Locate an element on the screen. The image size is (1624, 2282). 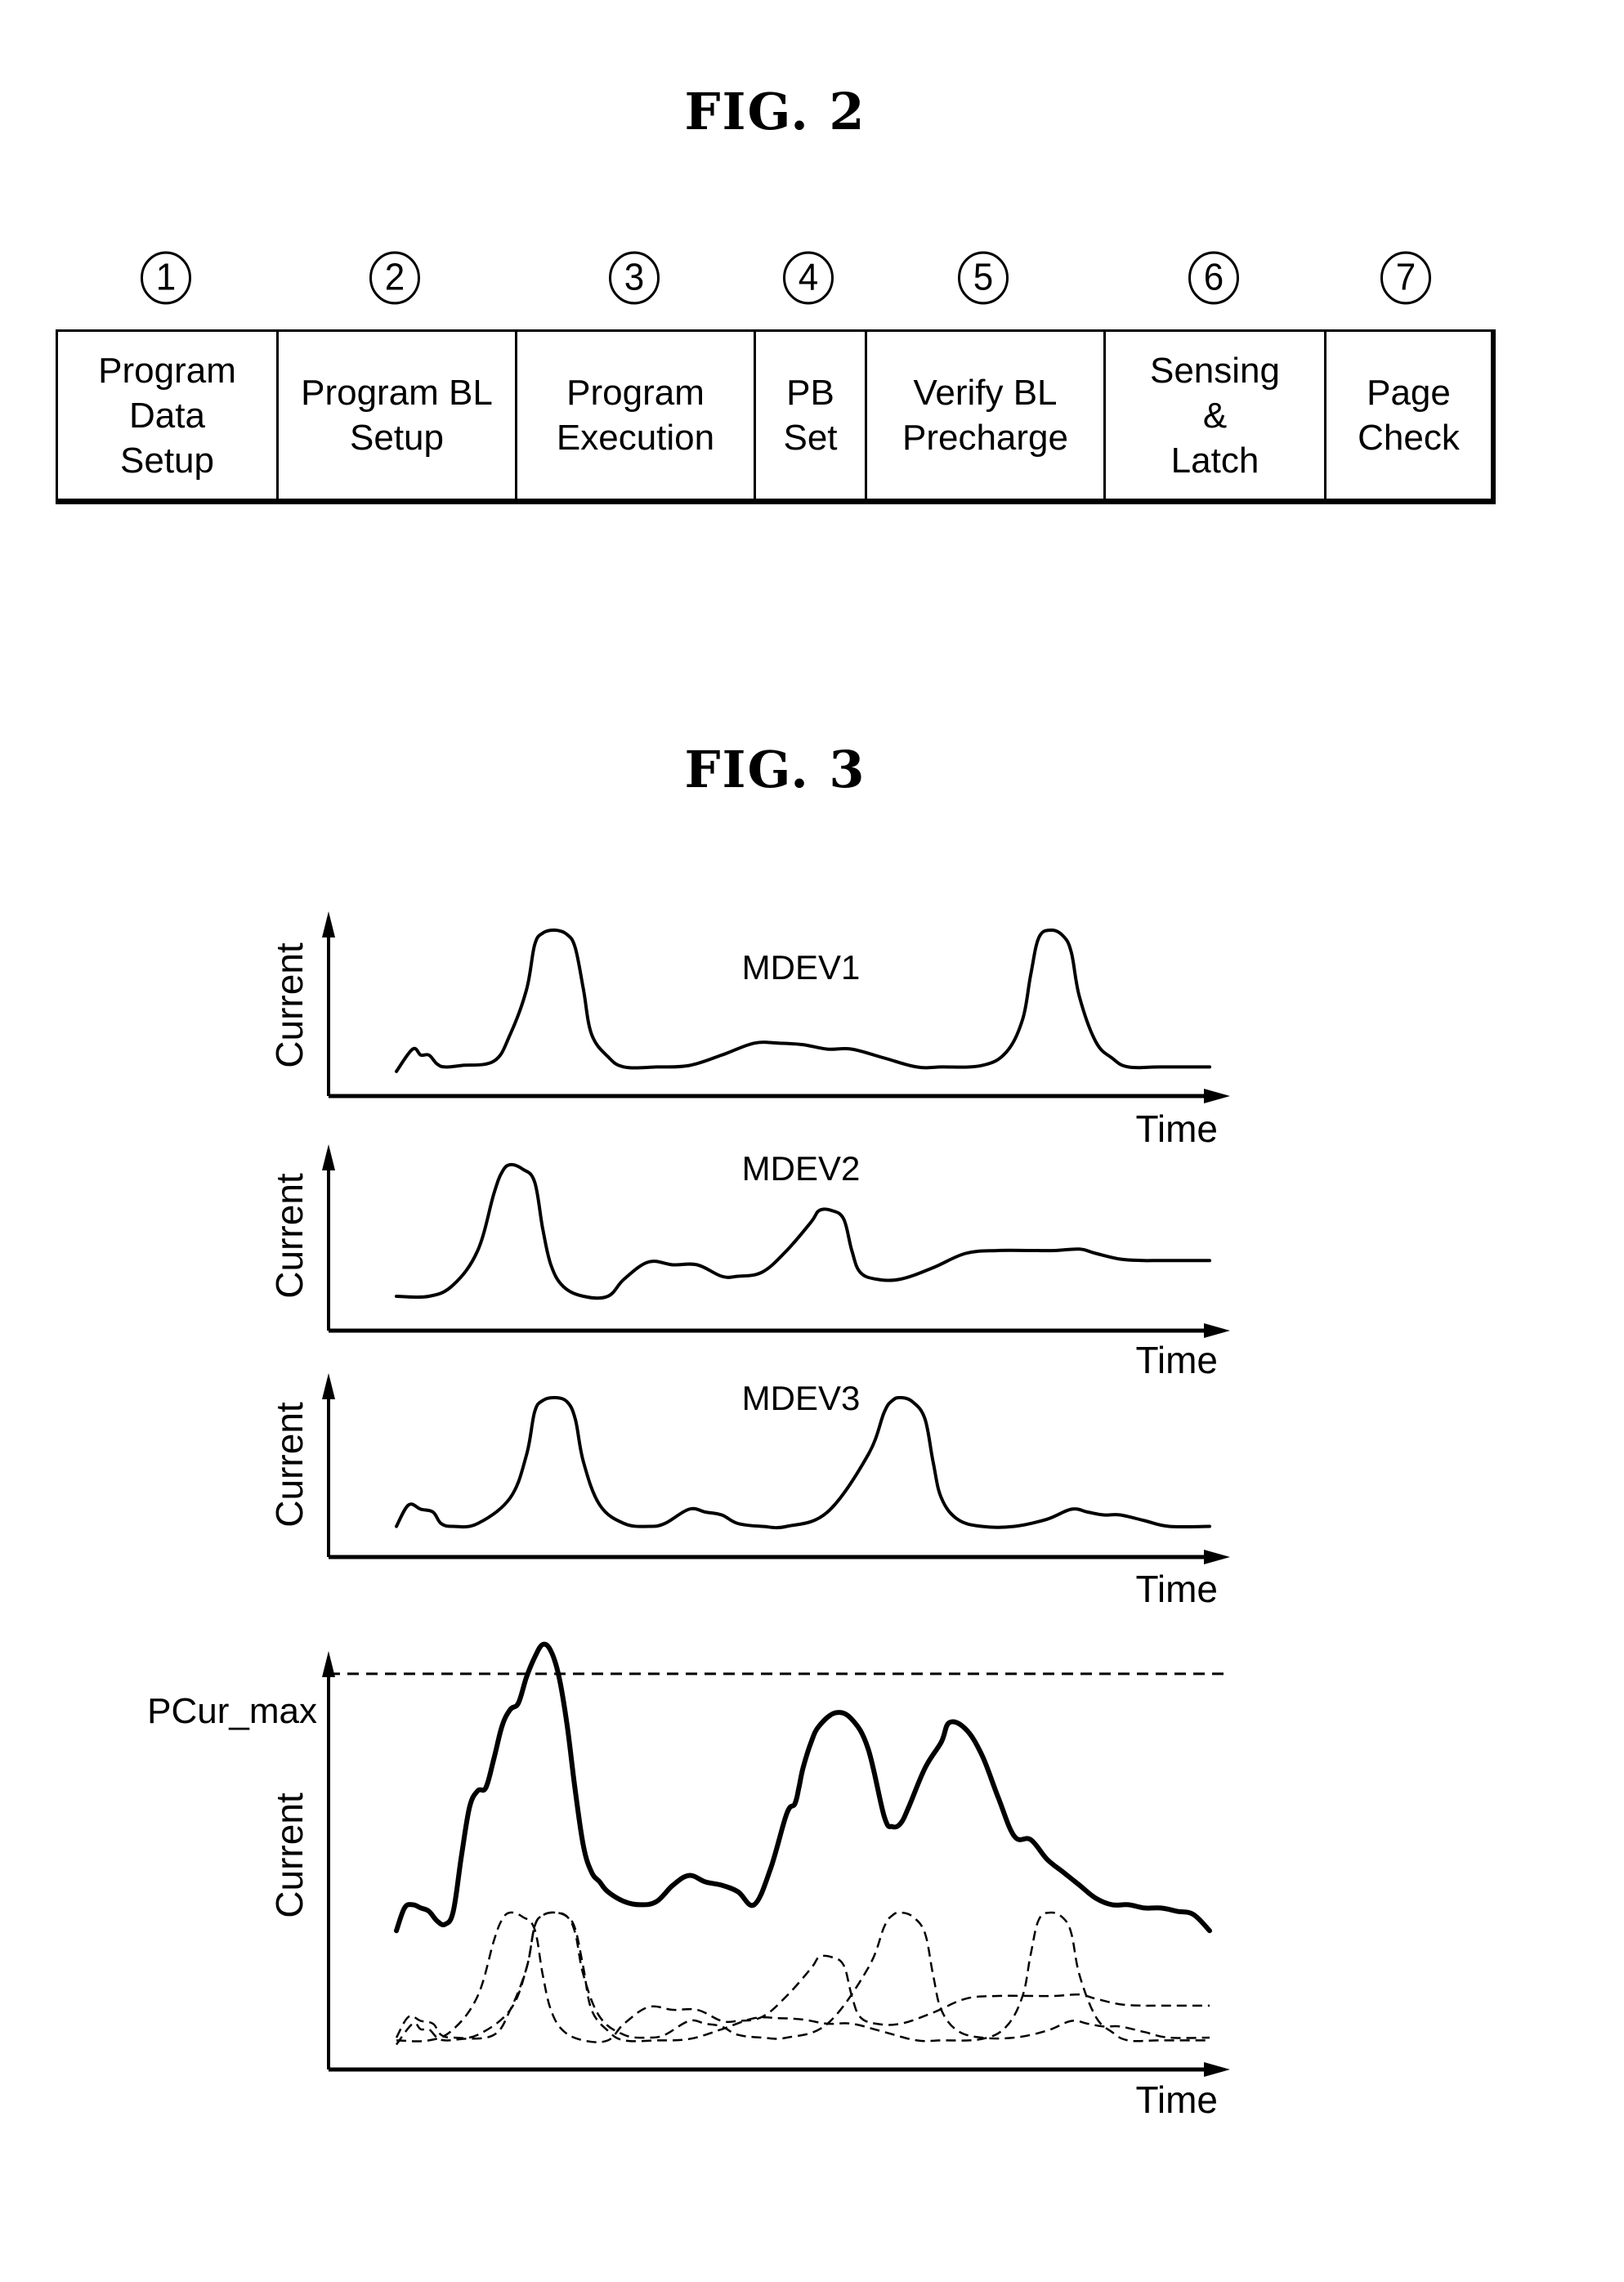
chart-title: MDEV2 is located at coordinates (802, 1168).